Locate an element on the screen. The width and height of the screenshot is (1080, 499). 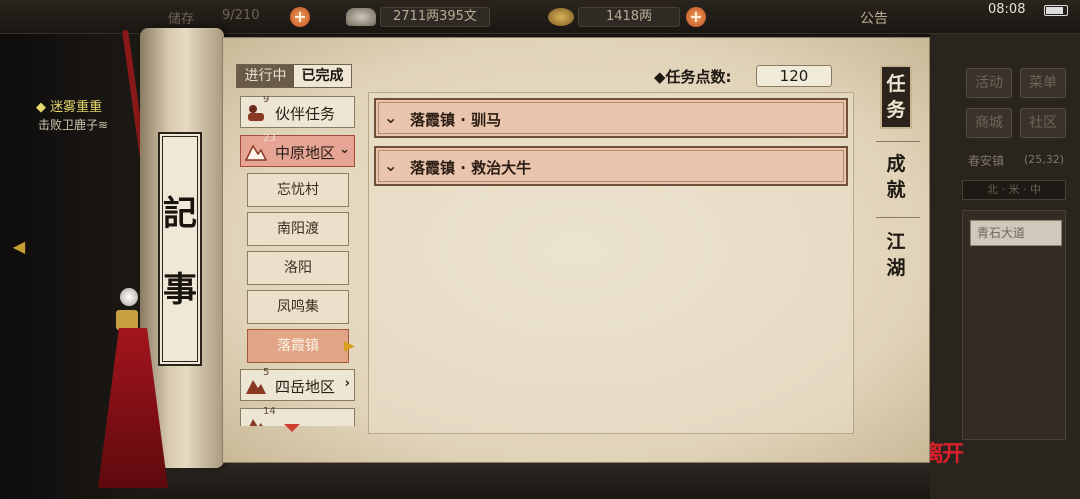
category-four-peaks: 5 四岳地区 › is located at coordinates (297, 384).